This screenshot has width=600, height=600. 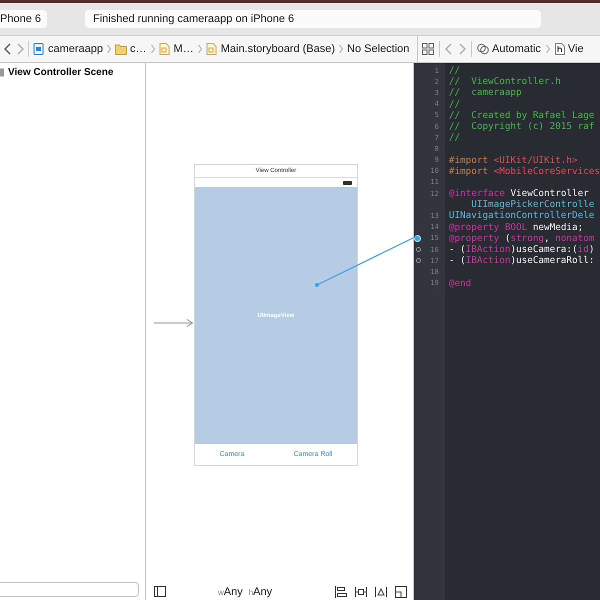 What do you see at coordinates (278, 49) in the screenshot?
I see `breadcrumb-item: Main.storyboard (Base)` at bounding box center [278, 49].